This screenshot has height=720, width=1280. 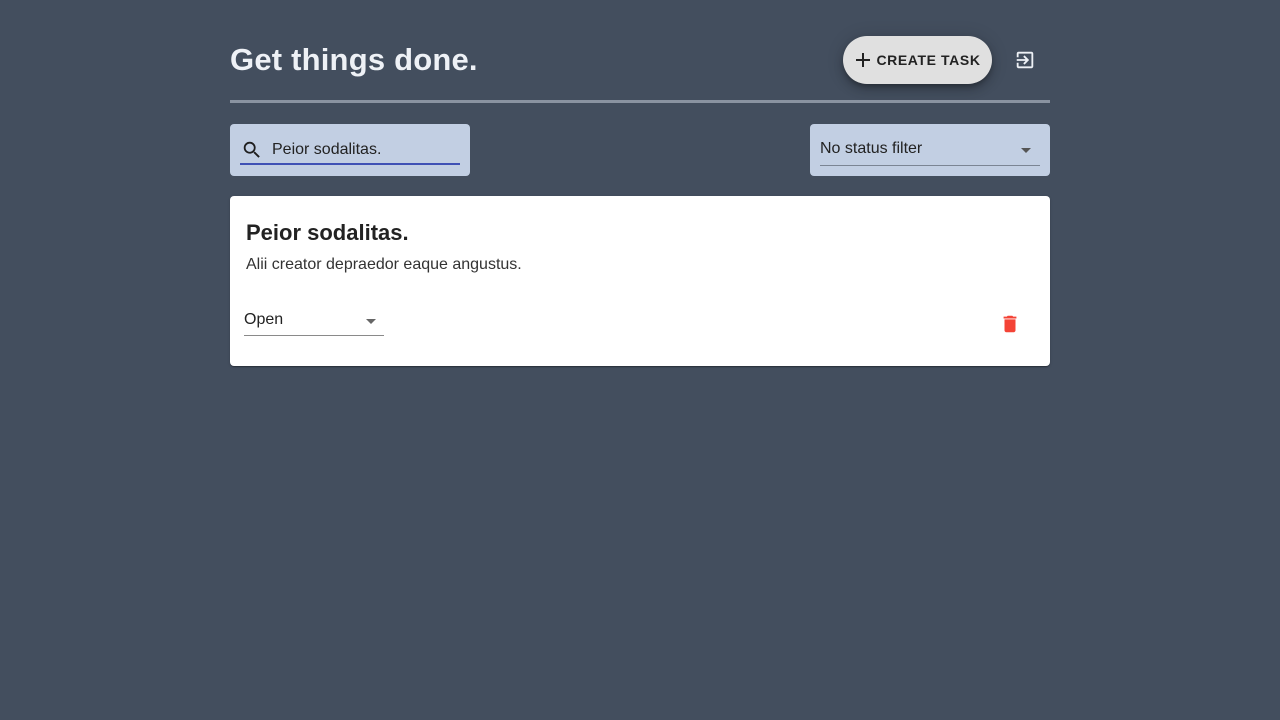 I want to click on status-filter-value: No status filter, so click(x=871, y=148).